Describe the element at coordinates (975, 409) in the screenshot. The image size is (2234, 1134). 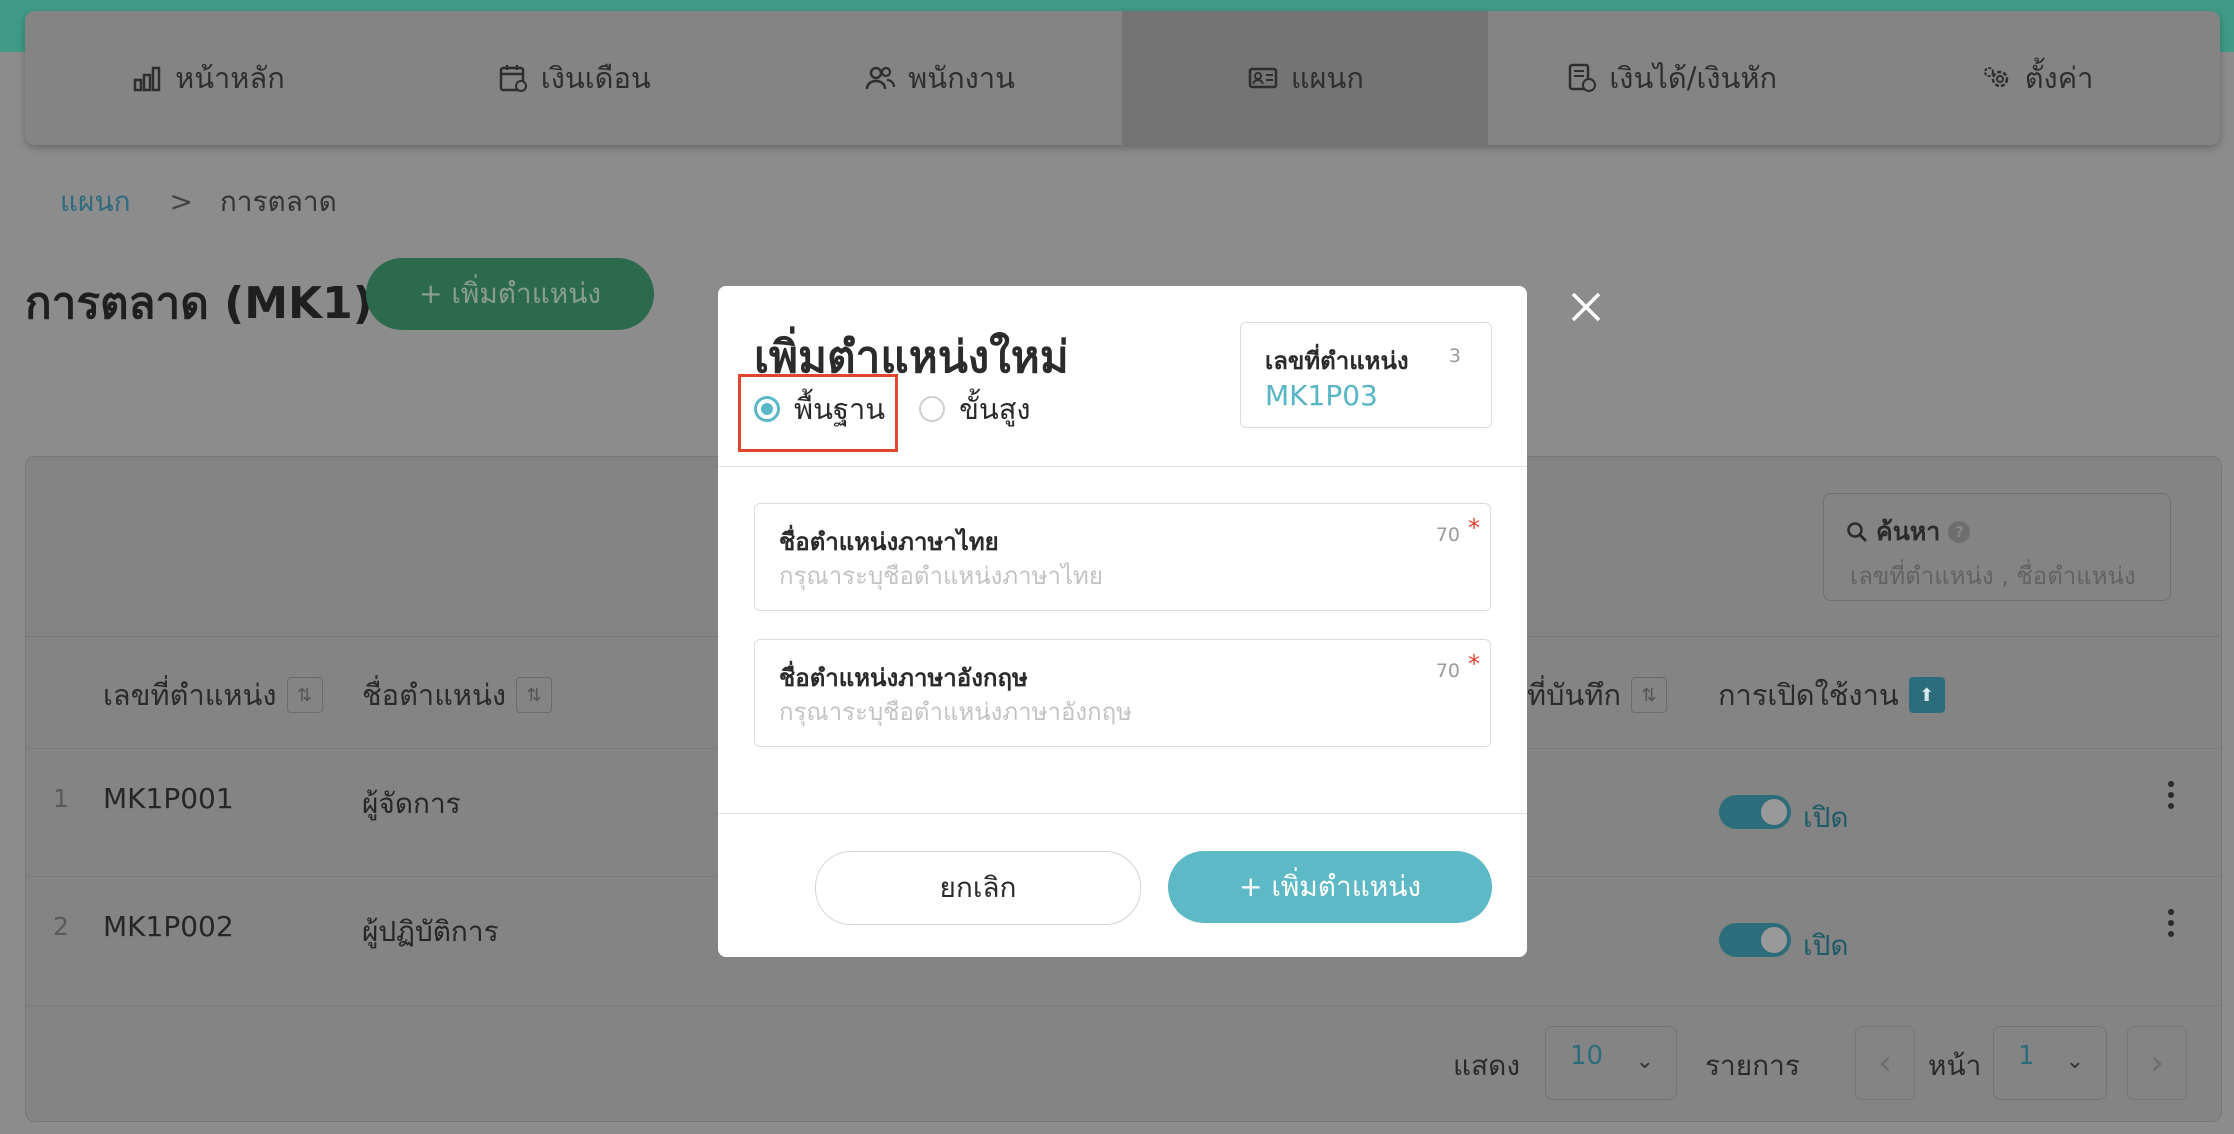
I see `radio-advanced: ขั้นสูง` at that location.